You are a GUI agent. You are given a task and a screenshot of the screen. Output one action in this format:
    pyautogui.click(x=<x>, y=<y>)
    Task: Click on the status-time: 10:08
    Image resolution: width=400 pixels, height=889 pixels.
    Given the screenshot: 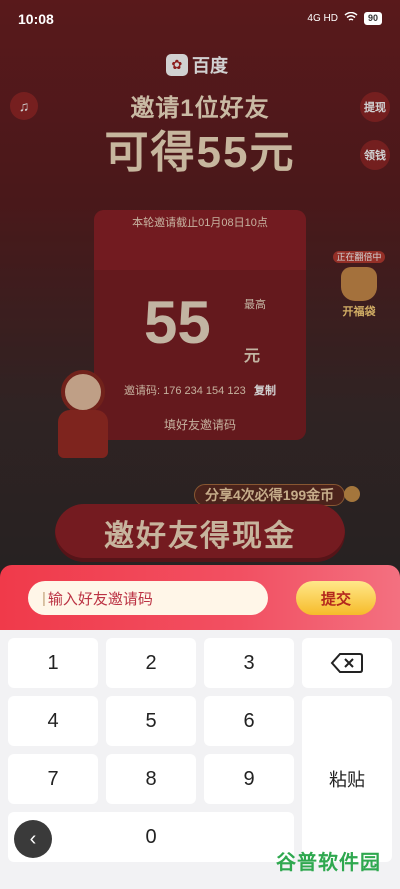 What is the action you would take?
    pyautogui.click(x=36, y=19)
    